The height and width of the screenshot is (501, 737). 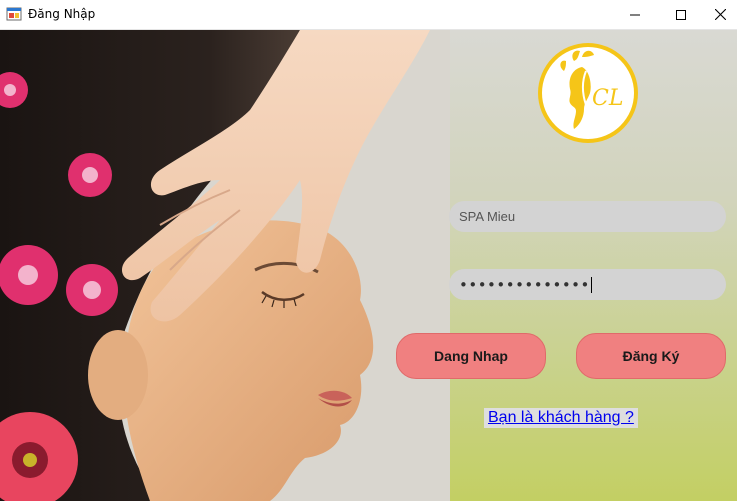 What do you see at coordinates (487, 216) in the screenshot?
I see `username-value: SPA Mieu` at bounding box center [487, 216].